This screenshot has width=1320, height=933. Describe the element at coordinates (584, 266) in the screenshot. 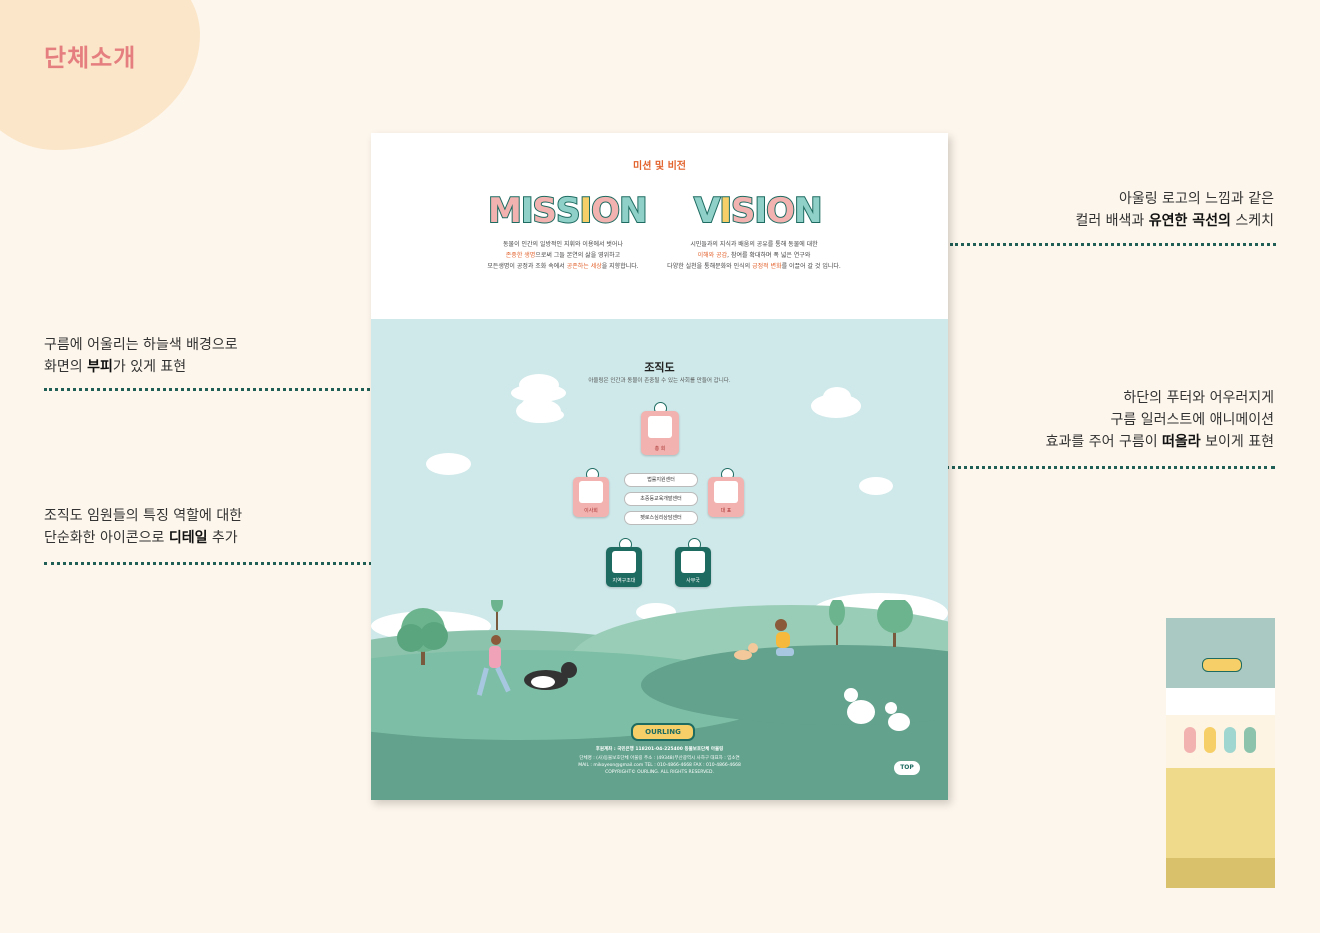

I see `desc-highlight: 공존하는 세상` at that location.